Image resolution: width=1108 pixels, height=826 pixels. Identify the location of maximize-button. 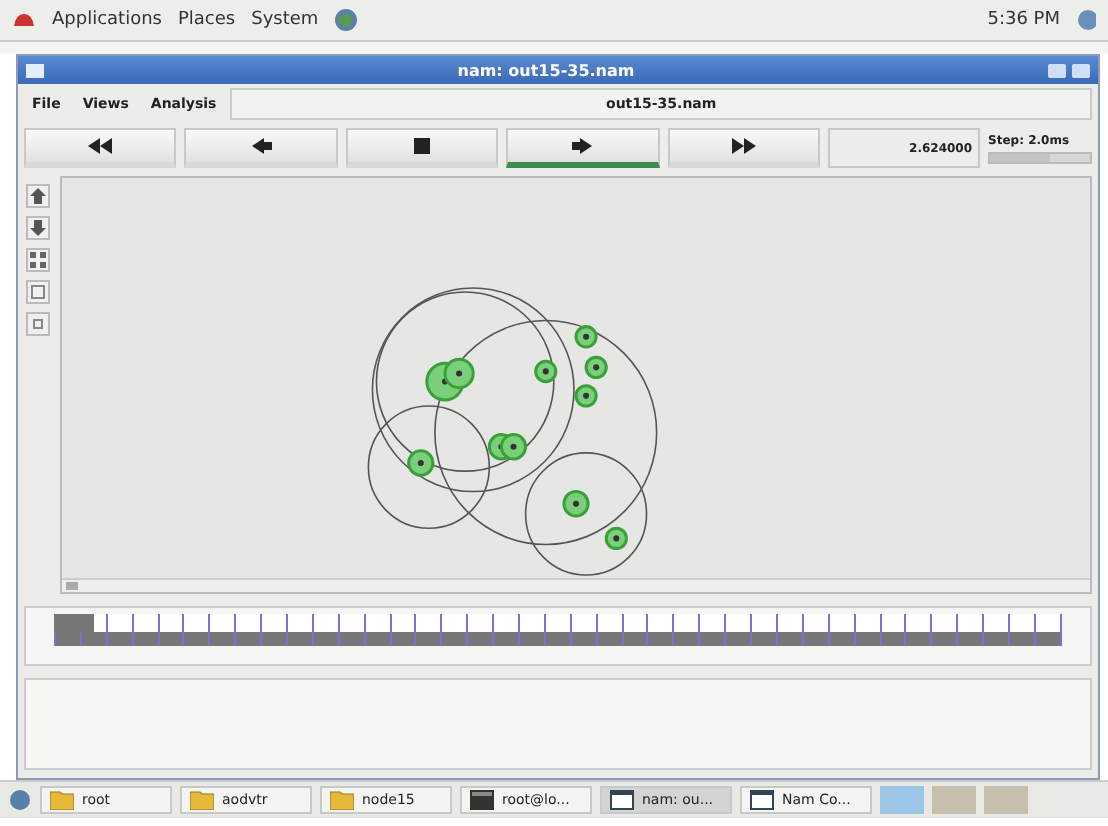
(1081, 70).